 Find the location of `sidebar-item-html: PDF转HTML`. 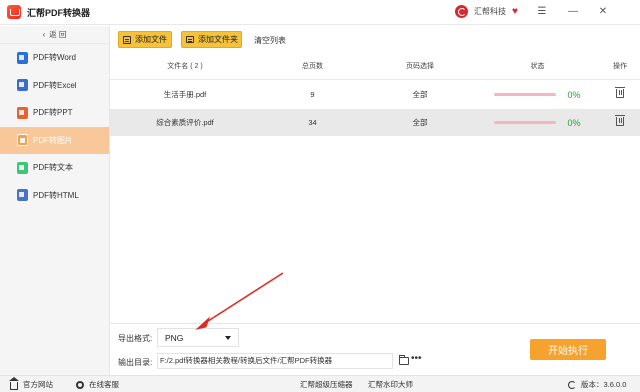

sidebar-item-html: PDF转HTML is located at coordinates (54, 196).